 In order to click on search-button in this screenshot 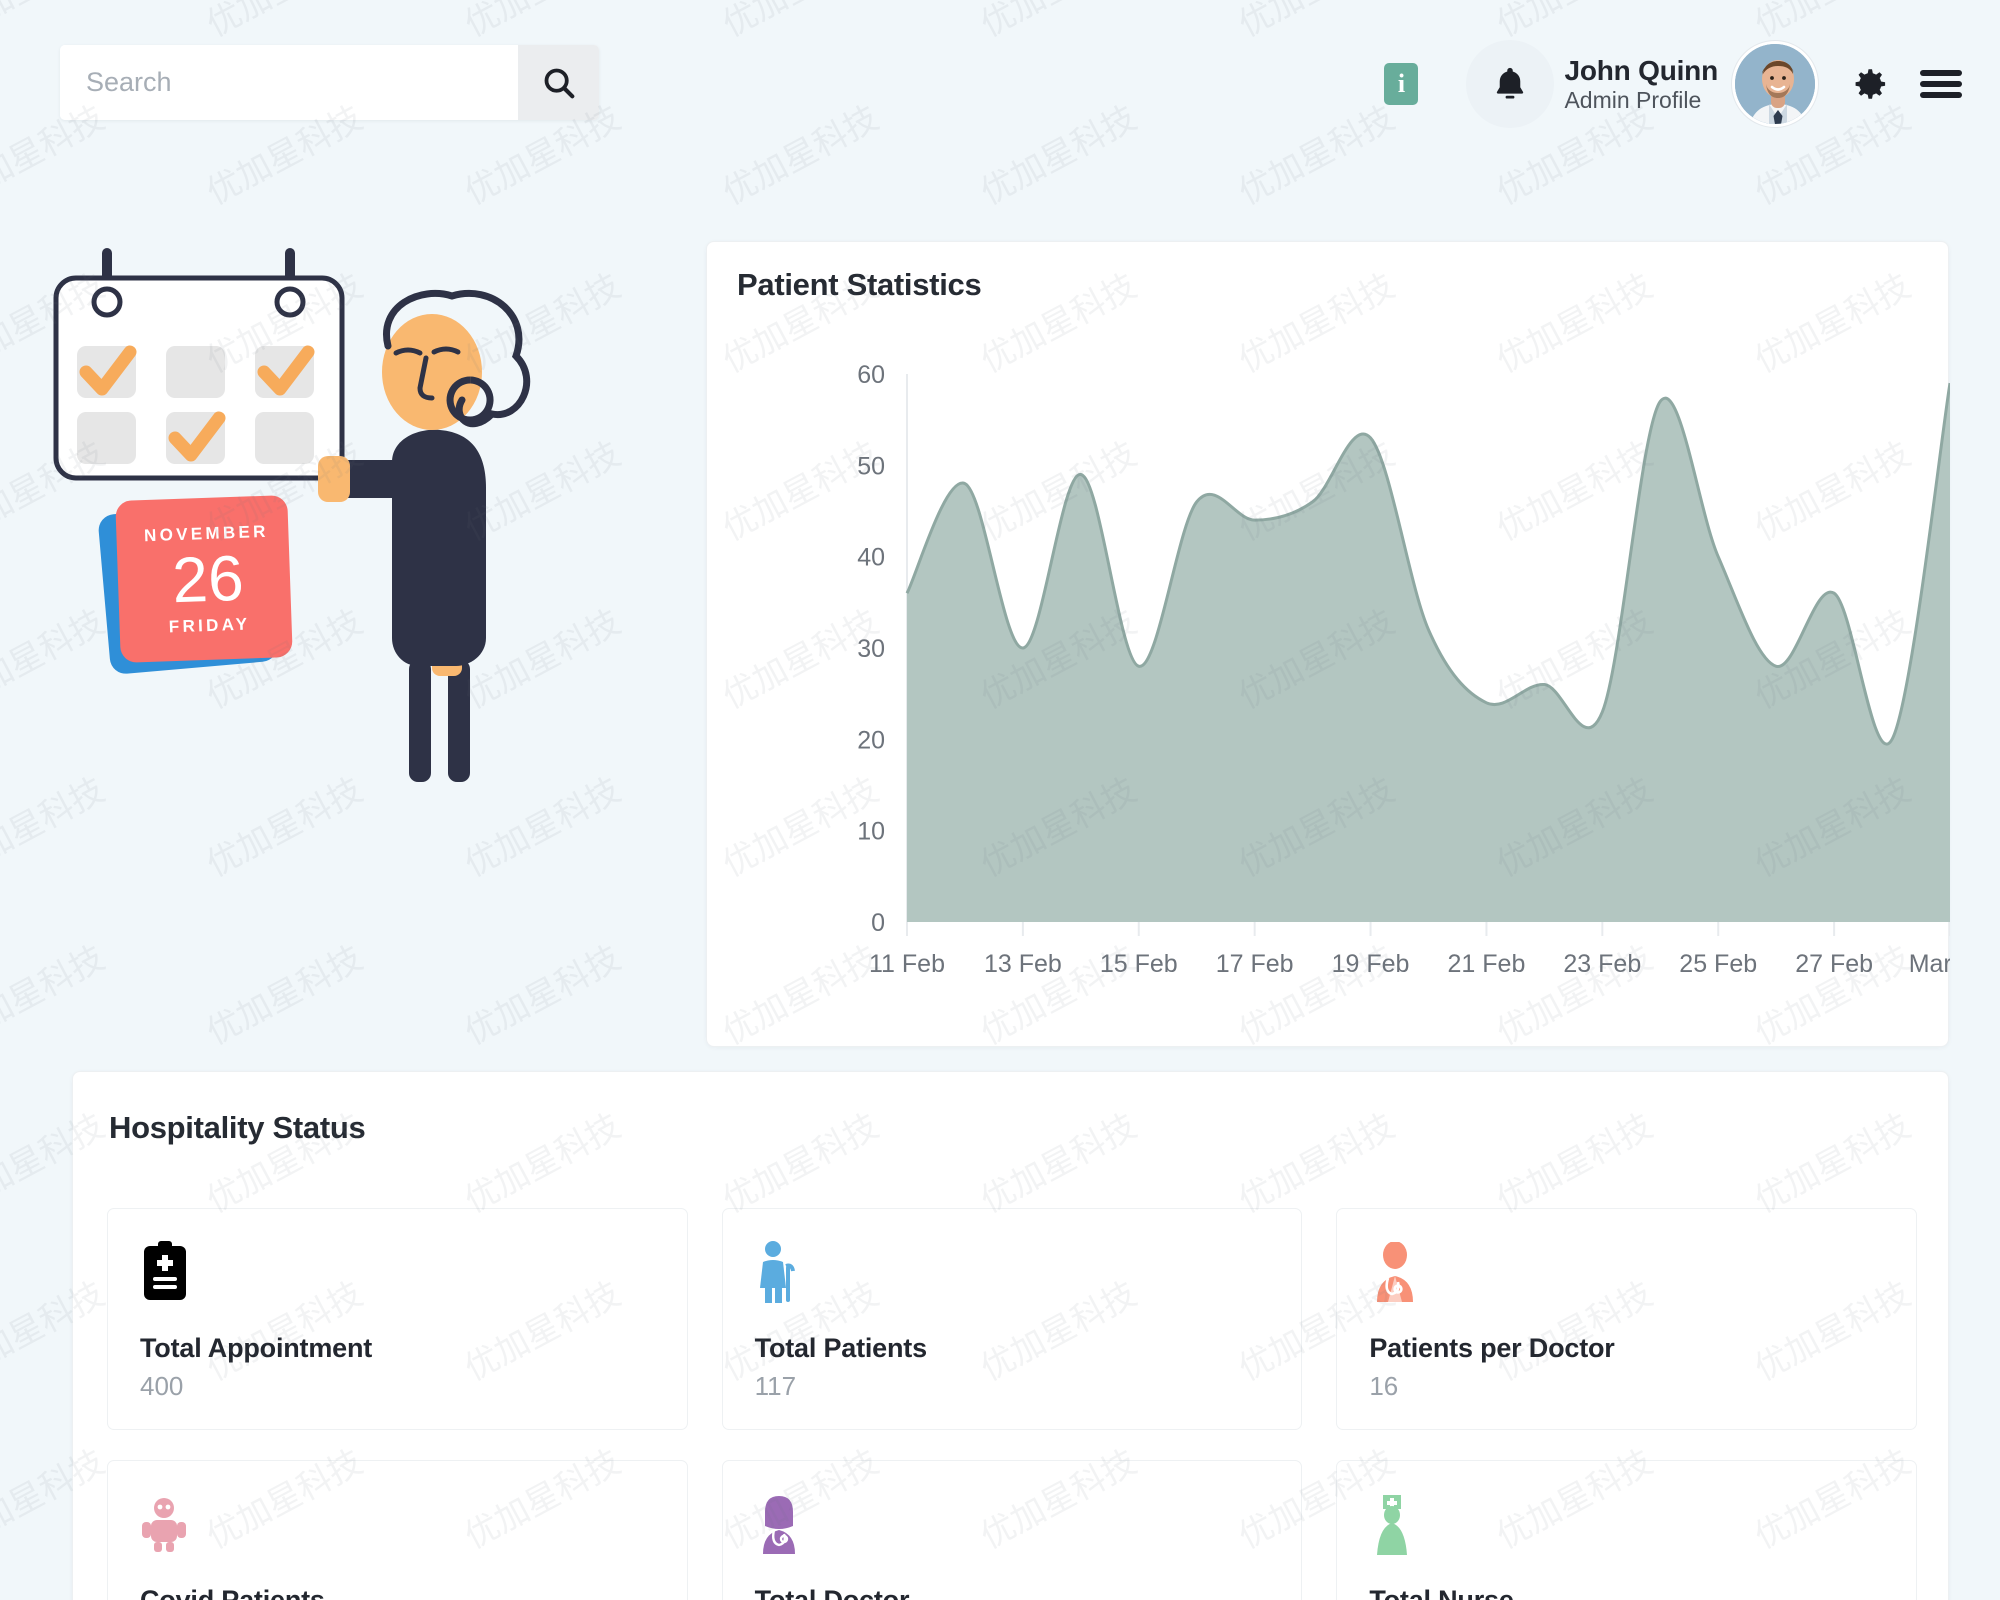, I will do `click(558, 82)`.